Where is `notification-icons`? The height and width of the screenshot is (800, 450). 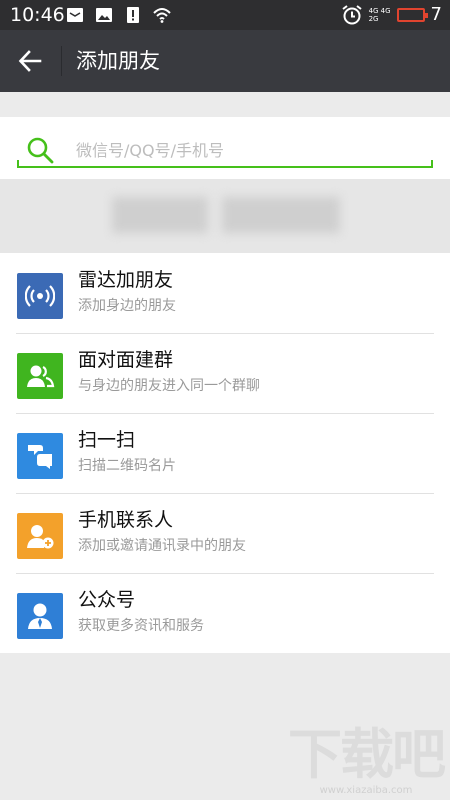 notification-icons is located at coordinates (118, 15).